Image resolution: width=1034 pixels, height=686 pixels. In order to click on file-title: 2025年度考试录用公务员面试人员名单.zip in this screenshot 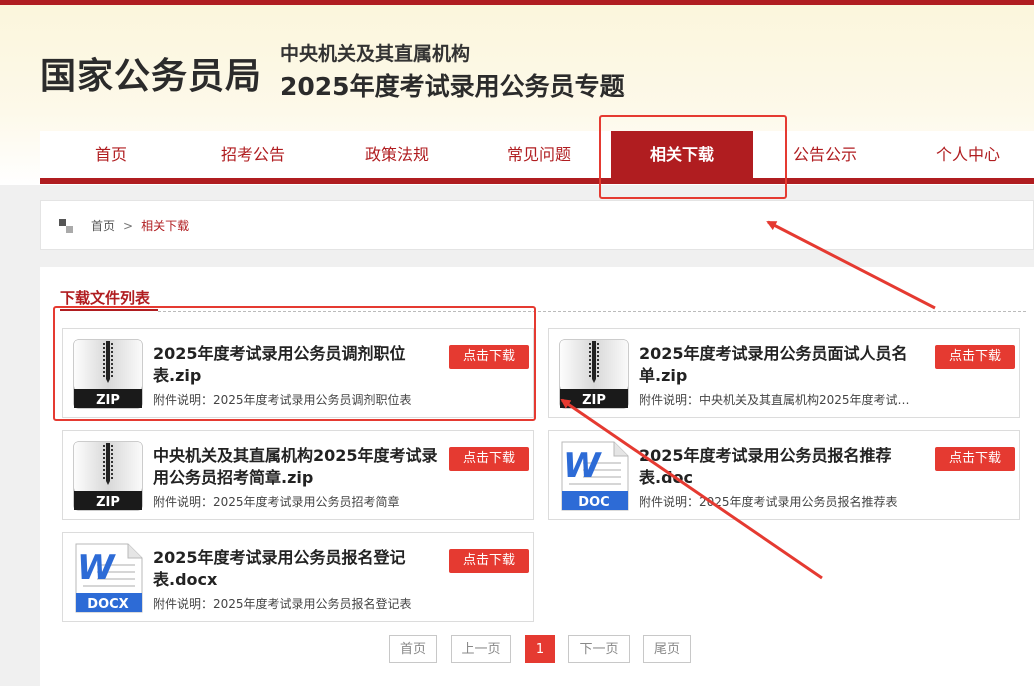, I will do `click(781, 365)`.